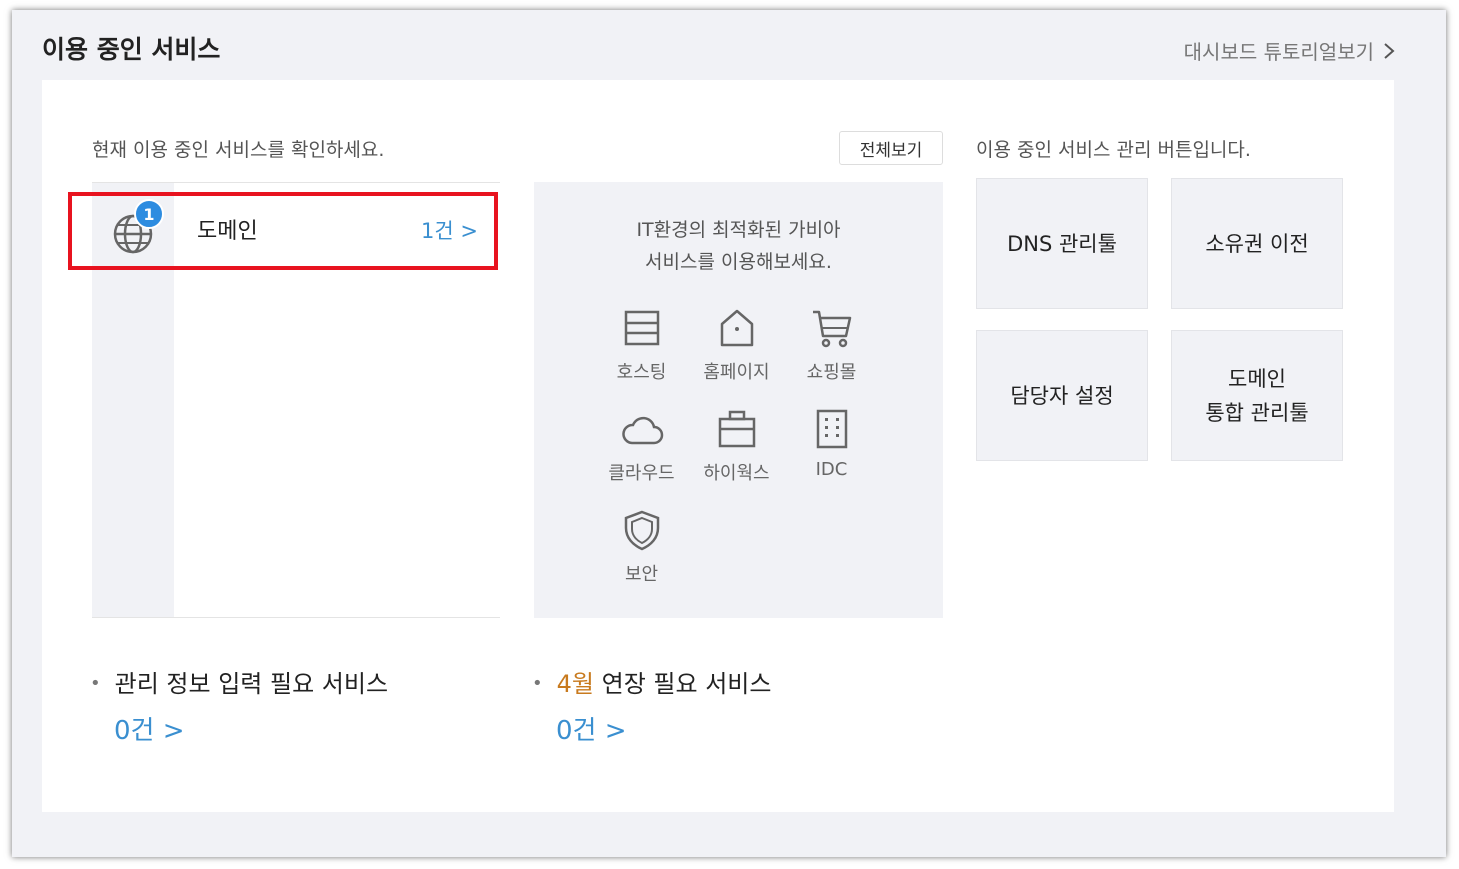 Image resolution: width=1459 pixels, height=869 pixels. Describe the element at coordinates (831, 372) in the screenshot. I see `promo-label: 쇼핑몰` at that location.